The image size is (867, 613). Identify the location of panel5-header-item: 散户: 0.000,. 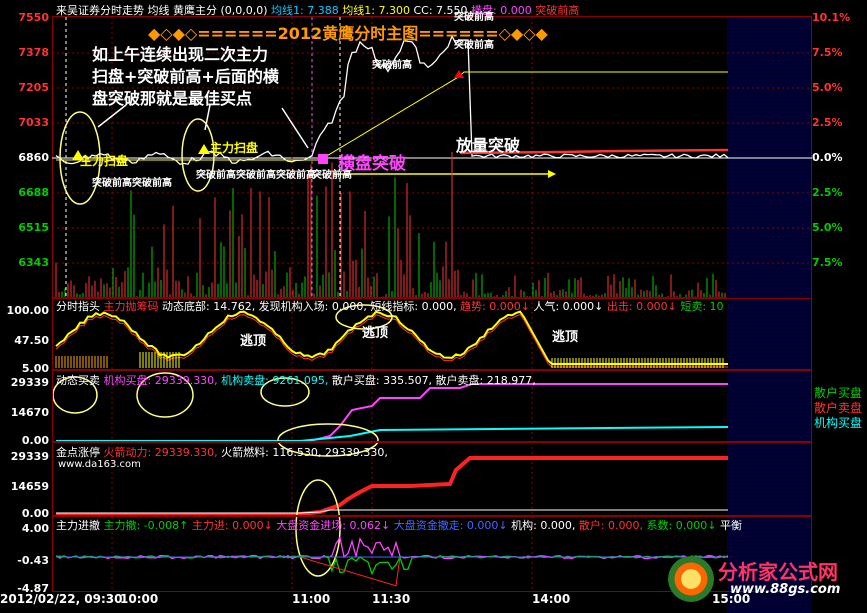
(609, 525).